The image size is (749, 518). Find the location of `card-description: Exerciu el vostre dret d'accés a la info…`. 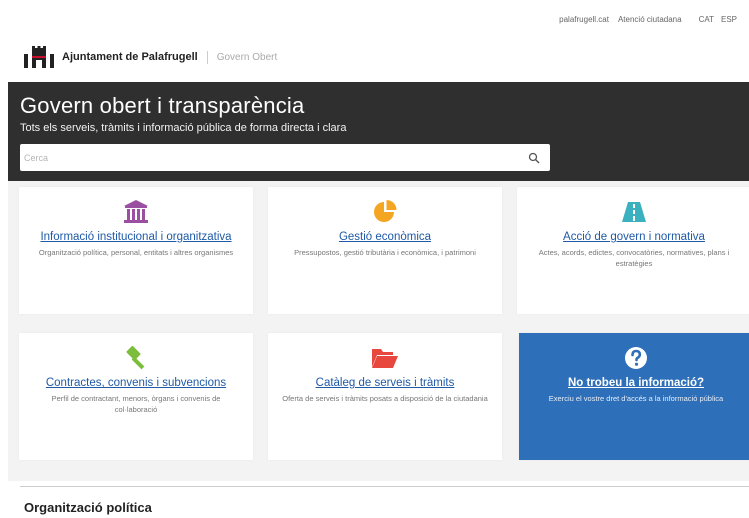

card-description: Exerciu el vostre dret d'accés a la info… is located at coordinates (636, 398).